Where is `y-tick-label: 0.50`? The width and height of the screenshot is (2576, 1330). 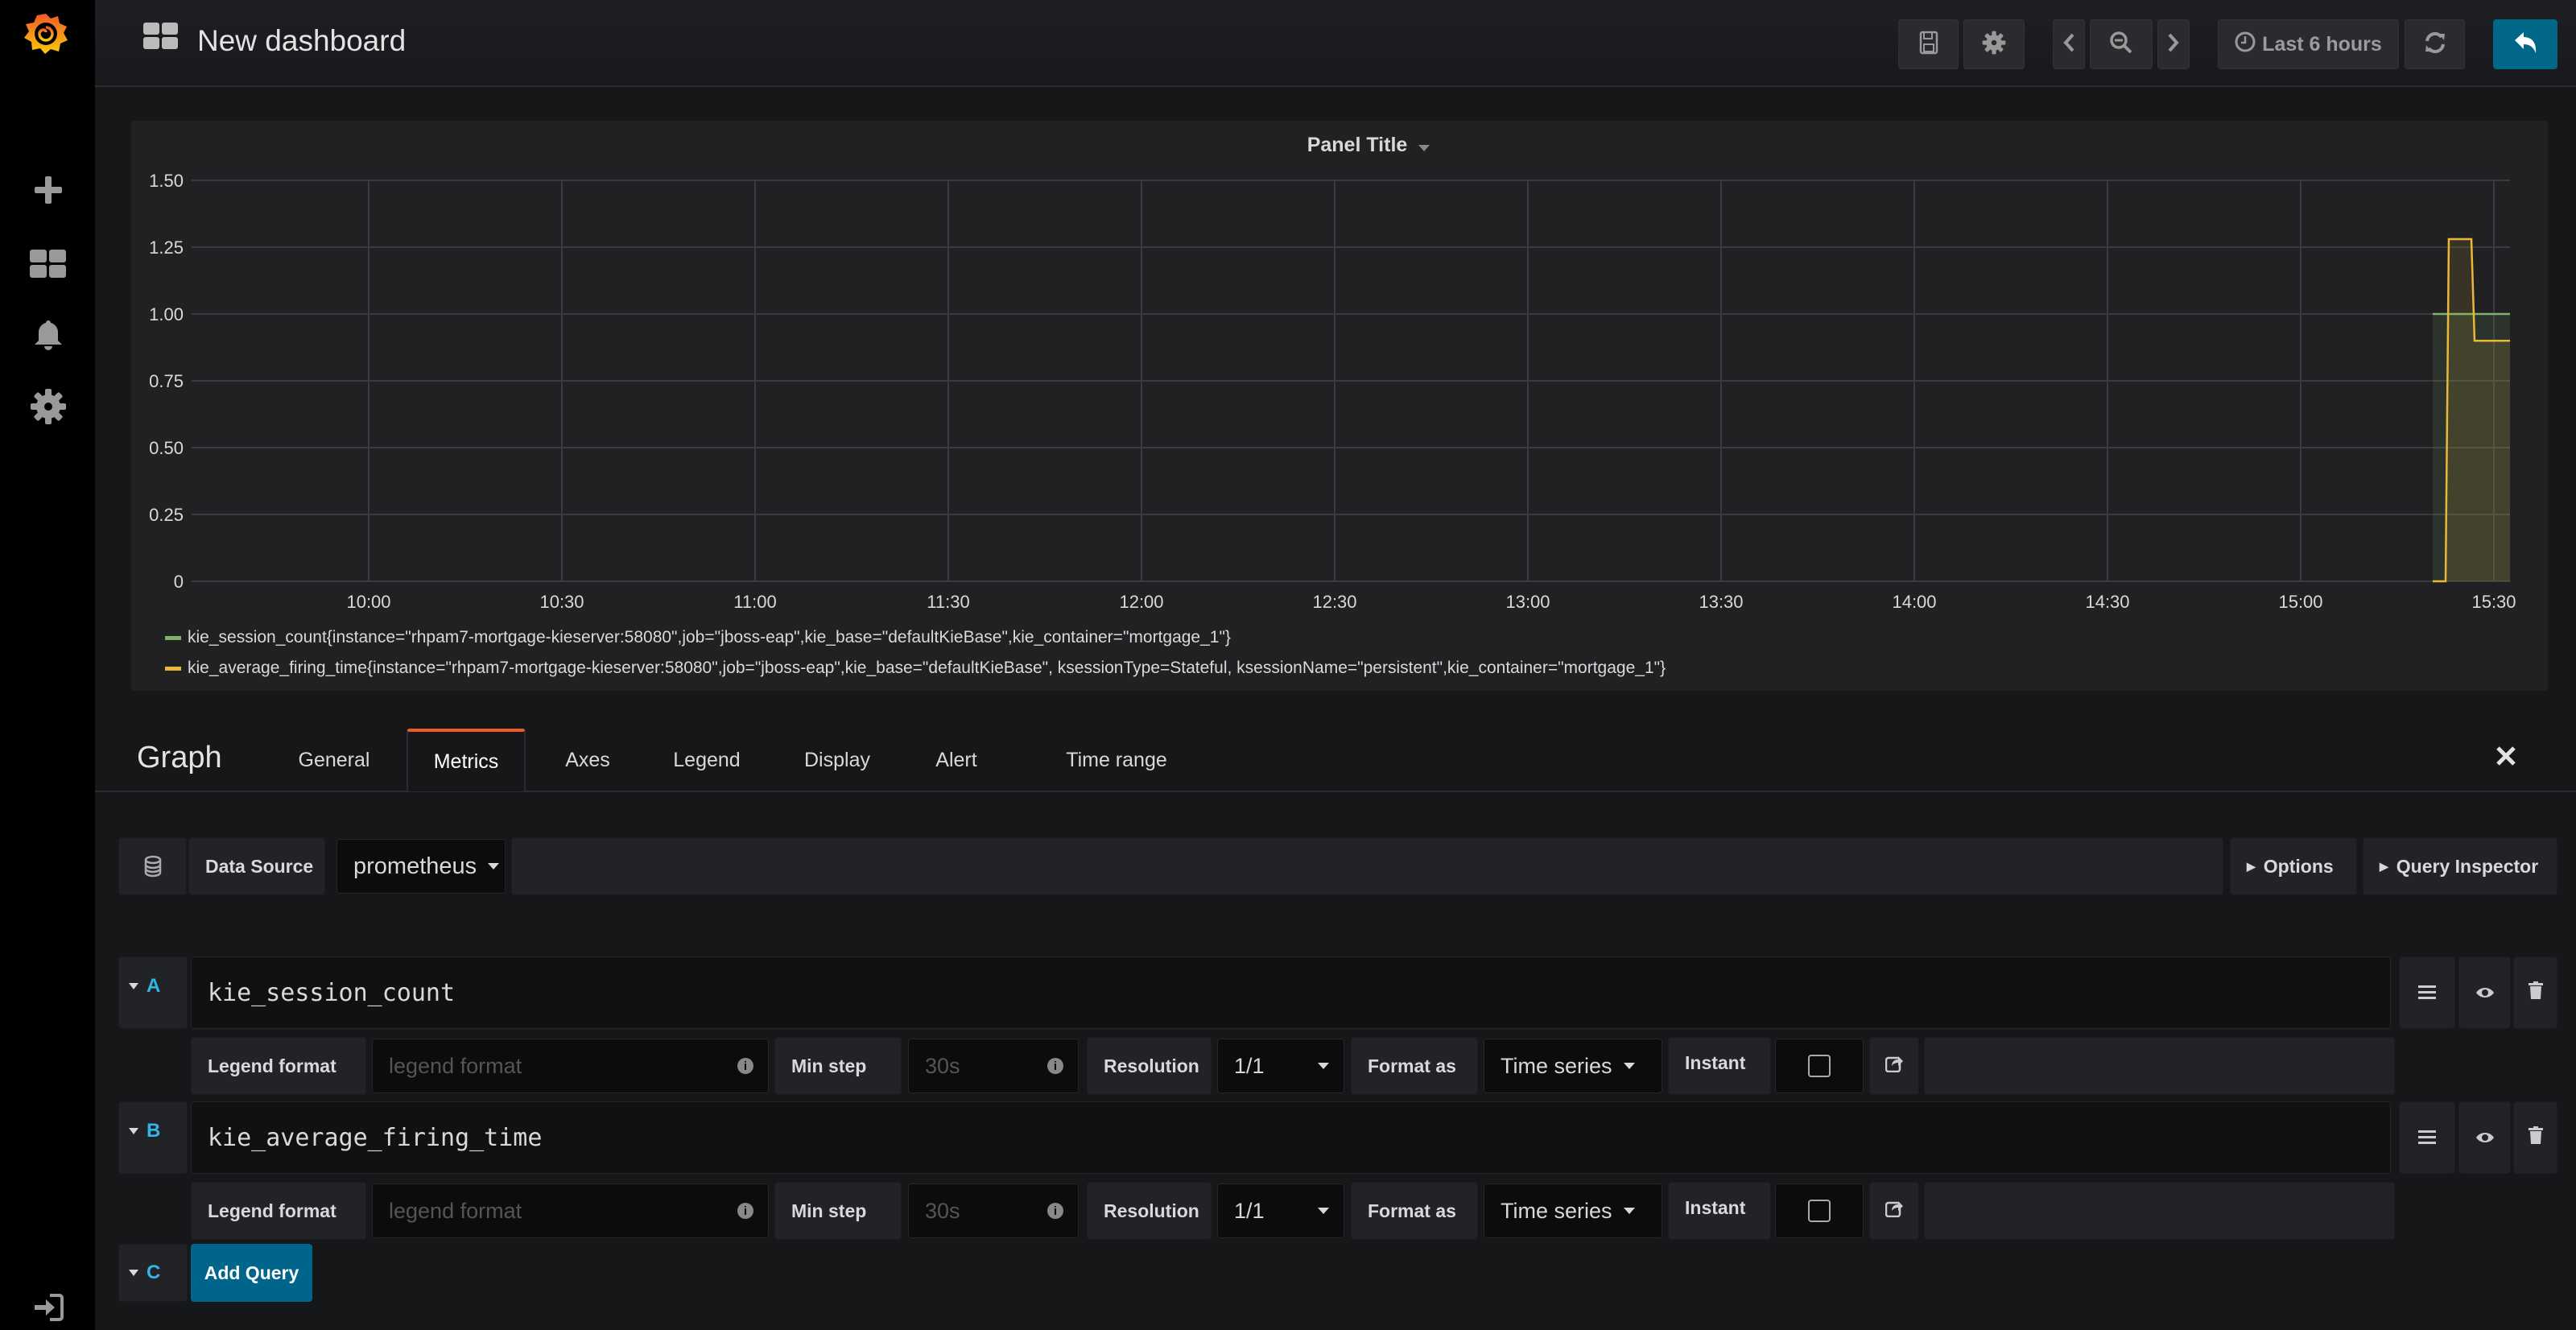 y-tick-label: 0.50 is located at coordinates (166, 448).